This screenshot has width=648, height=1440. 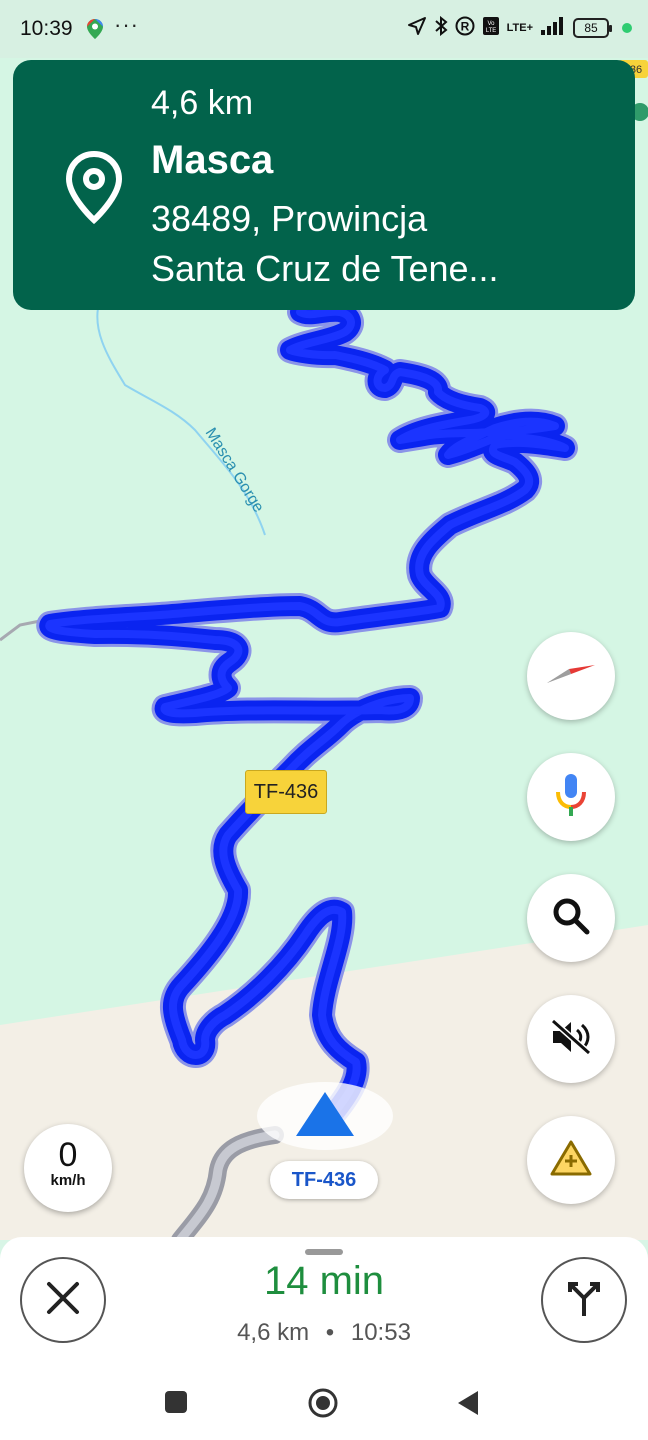 I want to click on signal-icon, so click(x=553, y=27).